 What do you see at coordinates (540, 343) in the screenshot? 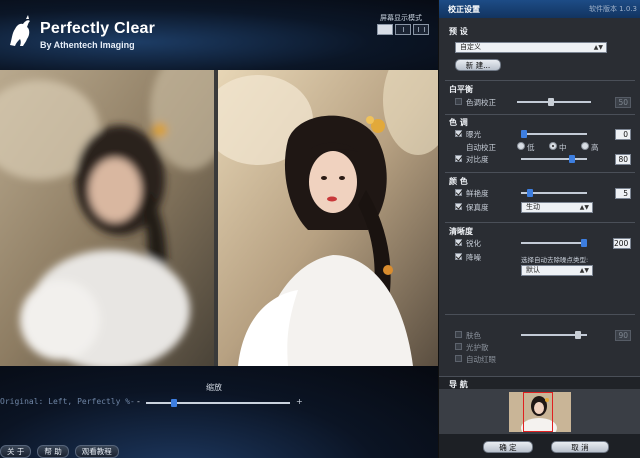
I see `extras-section: 肤色 90 光护散 自动红眼` at bounding box center [540, 343].